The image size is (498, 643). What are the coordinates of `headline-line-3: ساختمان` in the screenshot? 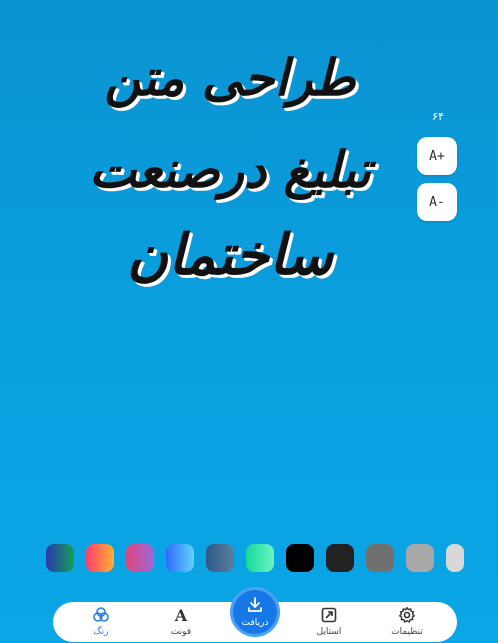 It's located at (230, 255).